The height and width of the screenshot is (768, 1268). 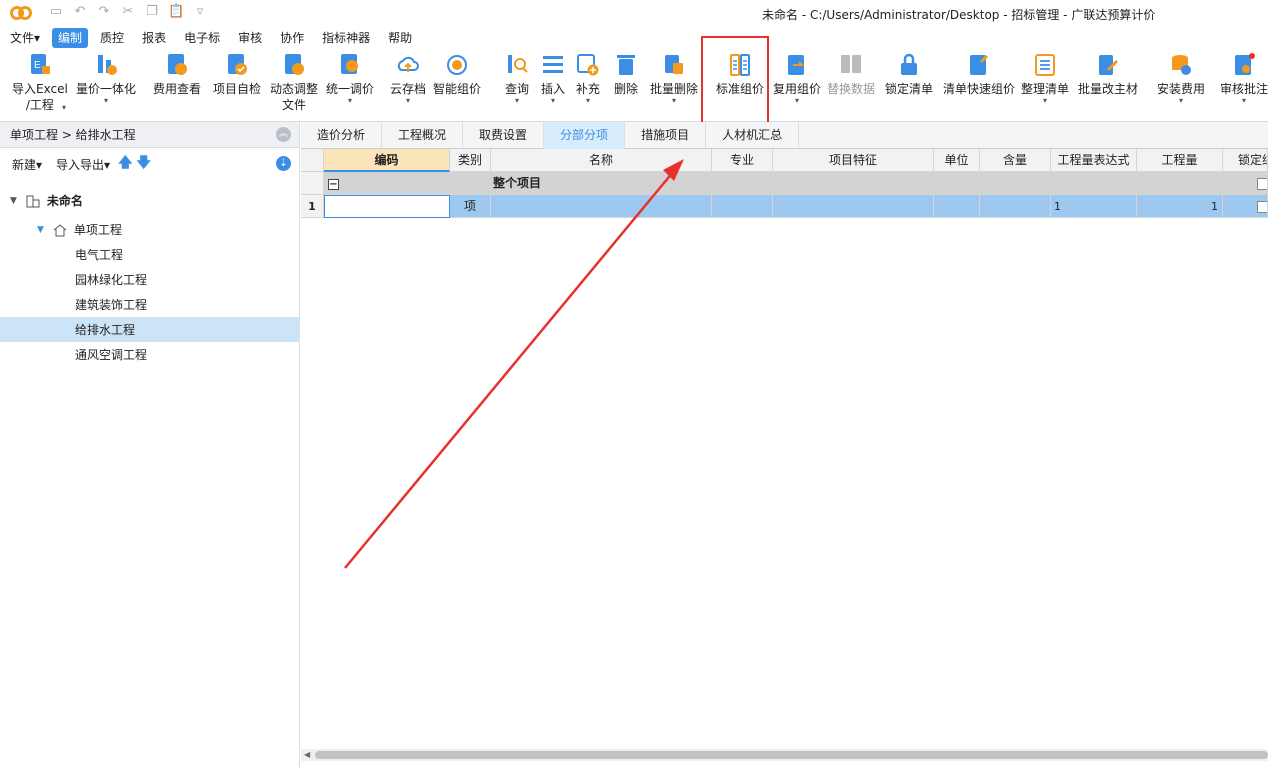 What do you see at coordinates (588, 78) in the screenshot?
I see `supplement-button: 补充 ▾` at bounding box center [588, 78].